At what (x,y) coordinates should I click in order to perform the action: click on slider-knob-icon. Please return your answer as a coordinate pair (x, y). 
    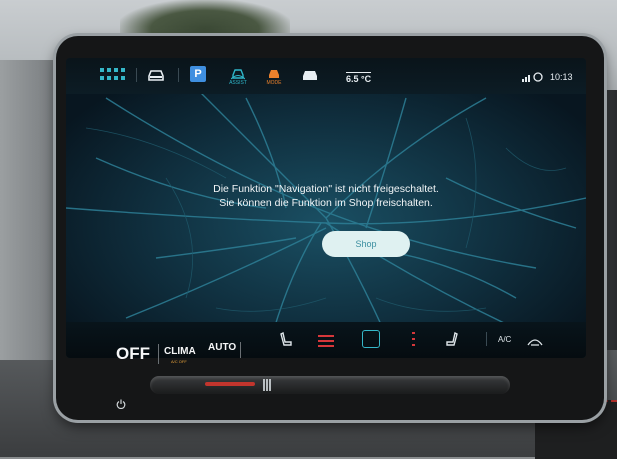
    Looking at the image, I should click on (267, 385).